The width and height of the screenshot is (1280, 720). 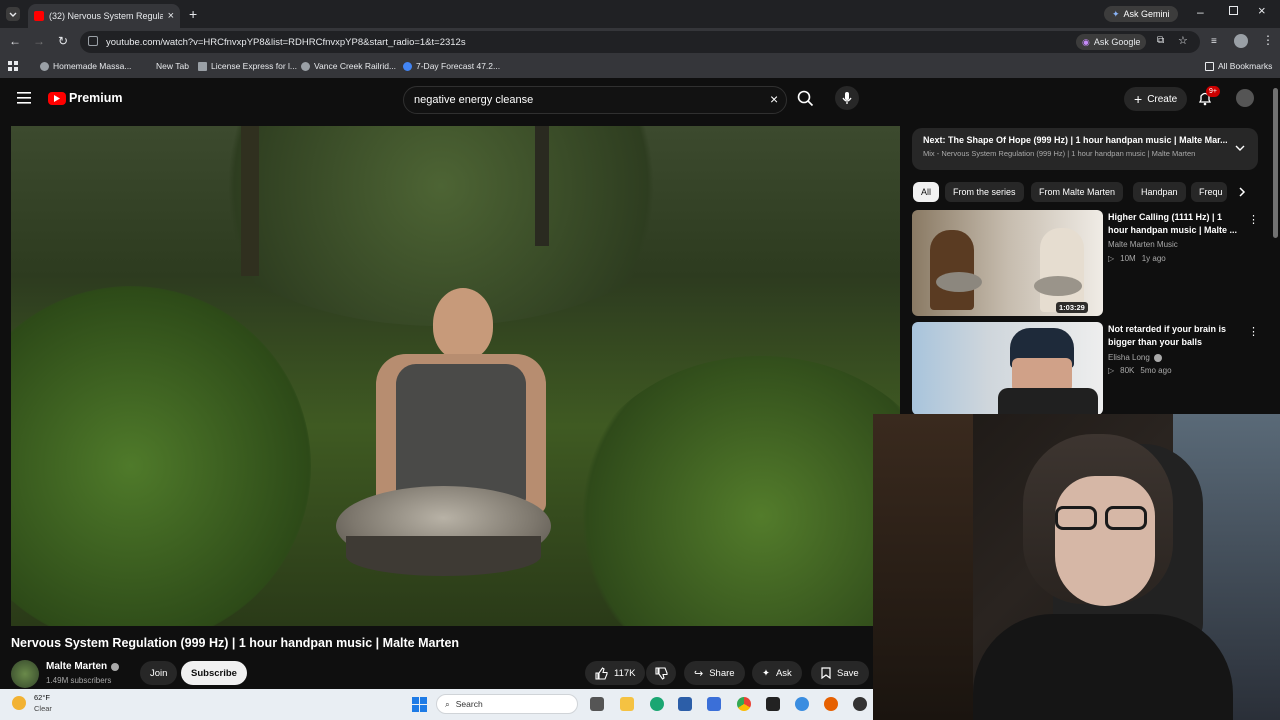 What do you see at coordinates (93, 41) in the screenshot?
I see `site-info-icon` at bounding box center [93, 41].